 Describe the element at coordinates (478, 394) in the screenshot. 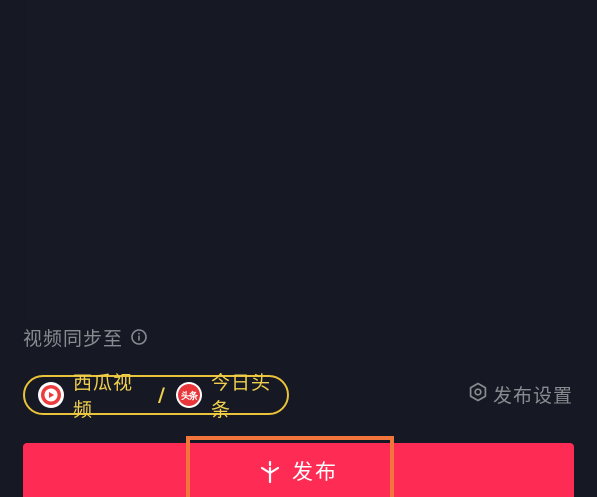

I see `hexagon-settings-icon` at that location.